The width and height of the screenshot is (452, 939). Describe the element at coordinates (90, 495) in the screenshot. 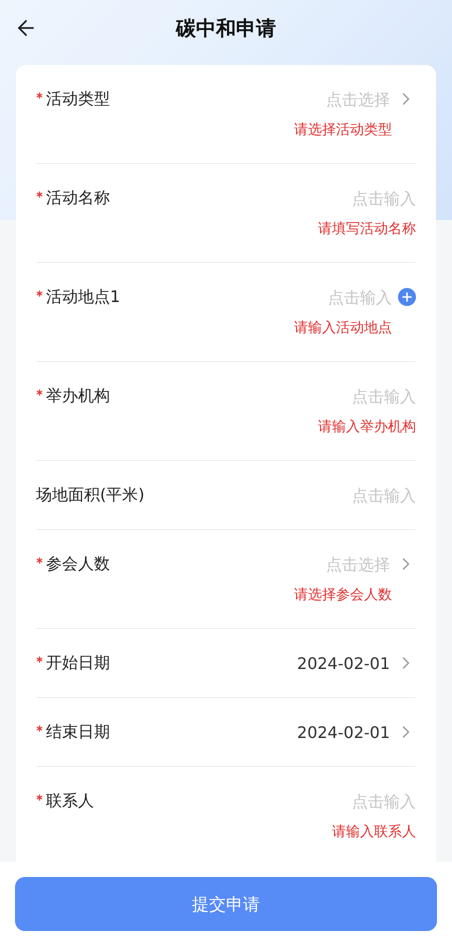

I see `field-label: 场地面积(平米)` at that location.